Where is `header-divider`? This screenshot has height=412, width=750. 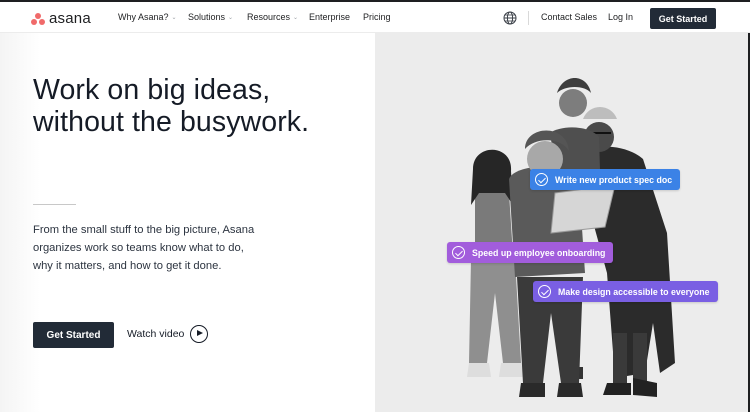 header-divider is located at coordinates (528, 18).